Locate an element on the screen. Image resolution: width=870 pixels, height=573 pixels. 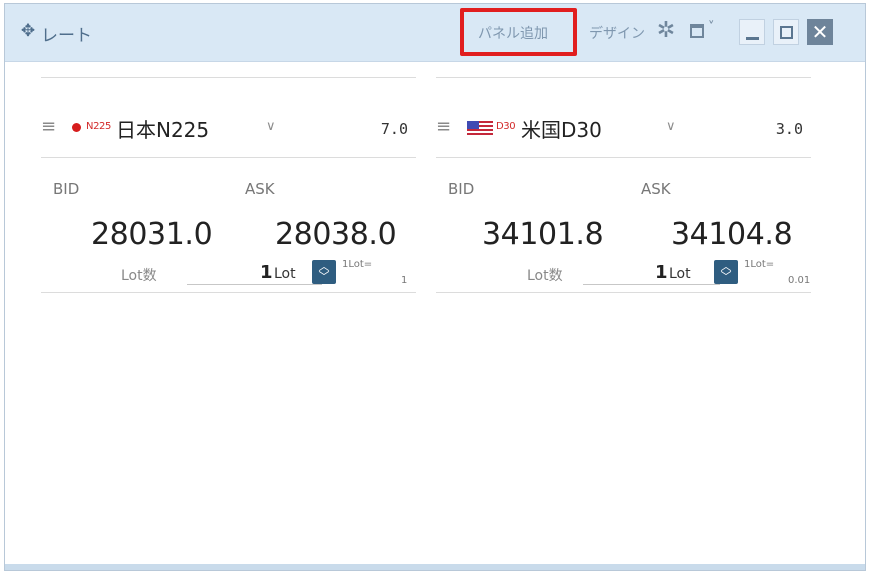
minimize-icon is located at coordinates (752, 38).